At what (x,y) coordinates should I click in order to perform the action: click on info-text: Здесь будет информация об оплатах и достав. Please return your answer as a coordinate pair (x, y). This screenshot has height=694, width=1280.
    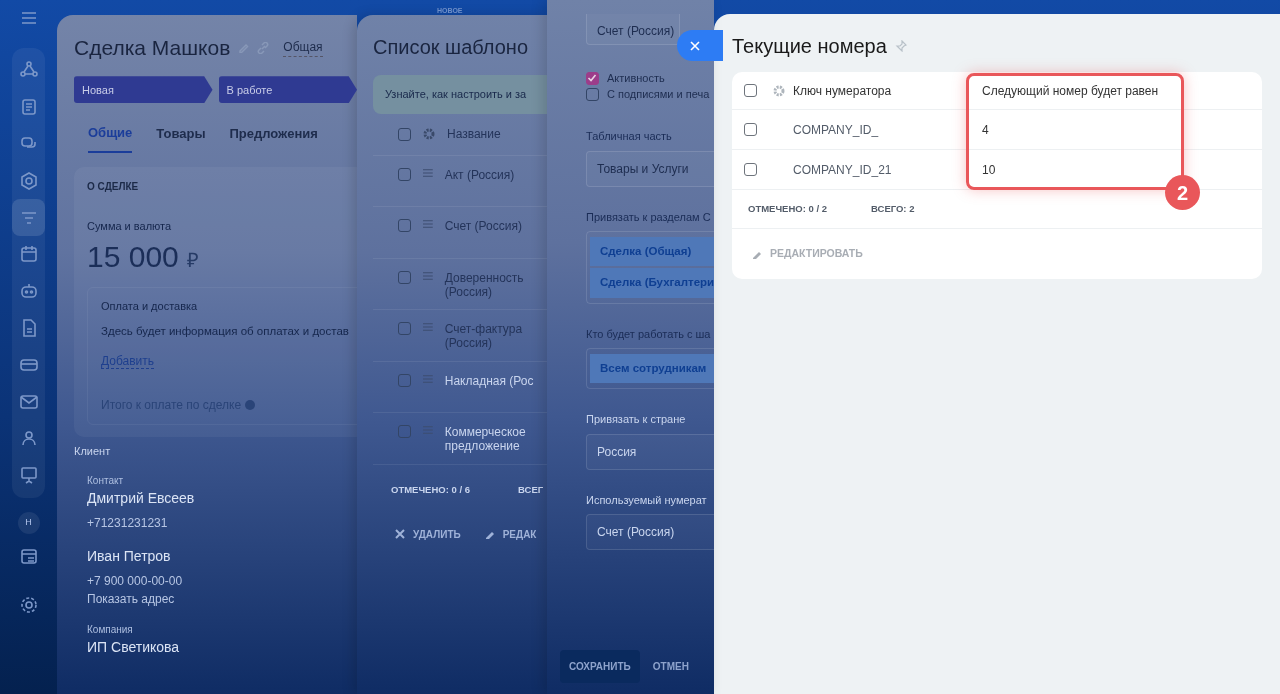
    Looking at the image, I should click on (225, 331).